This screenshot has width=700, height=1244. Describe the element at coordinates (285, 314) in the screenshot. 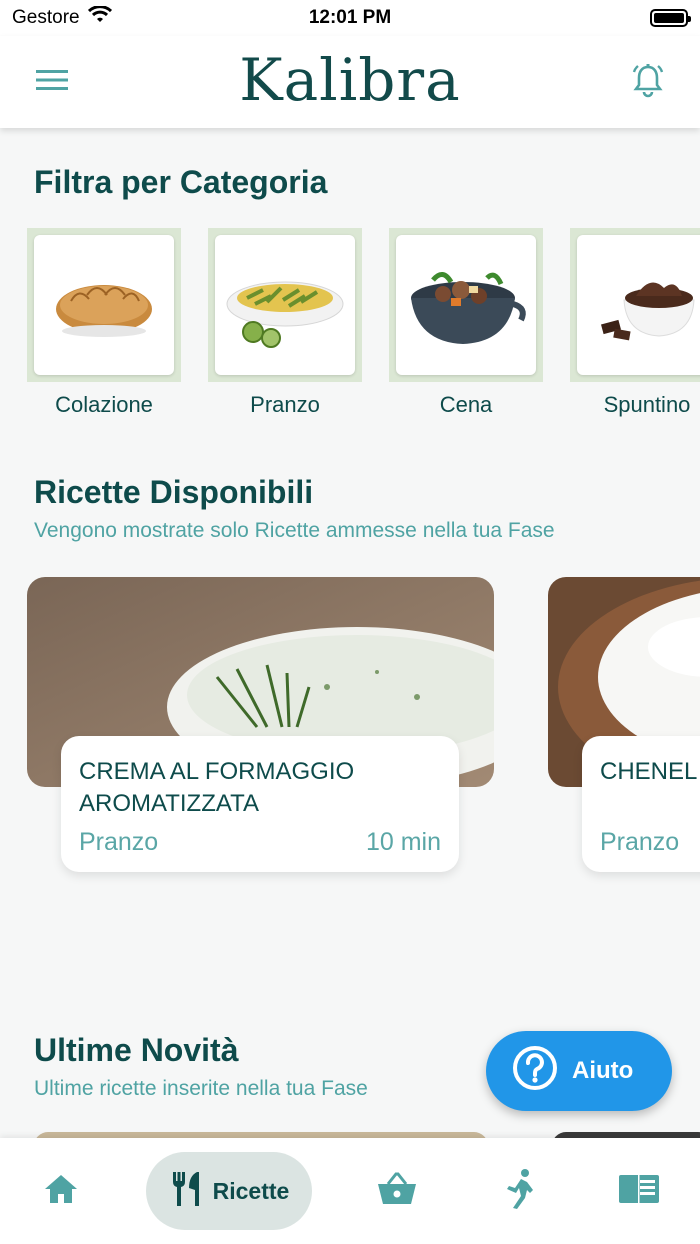

I see `pasta-image` at that location.